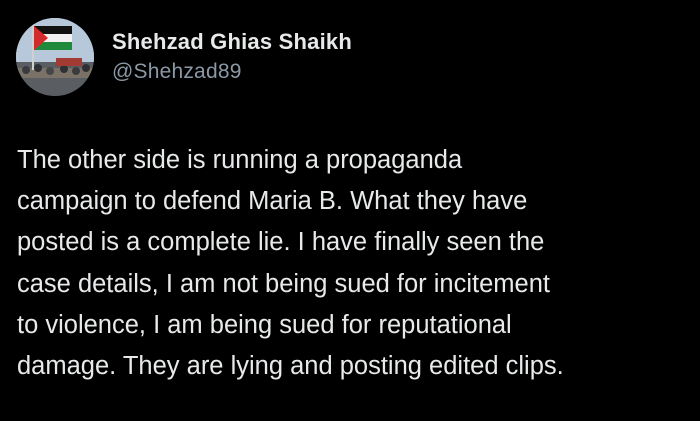  What do you see at coordinates (232, 72) in the screenshot?
I see `author-handle: @Shehzad89` at bounding box center [232, 72].